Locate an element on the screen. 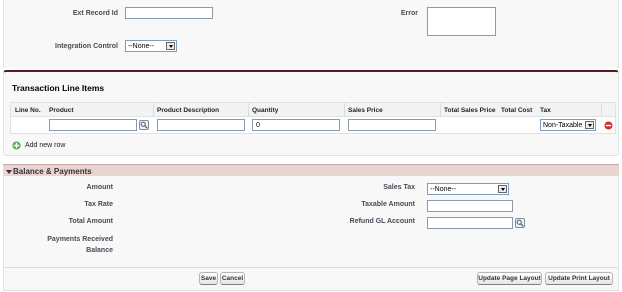 This screenshot has width=622, height=292. error-textarea is located at coordinates (461, 21).